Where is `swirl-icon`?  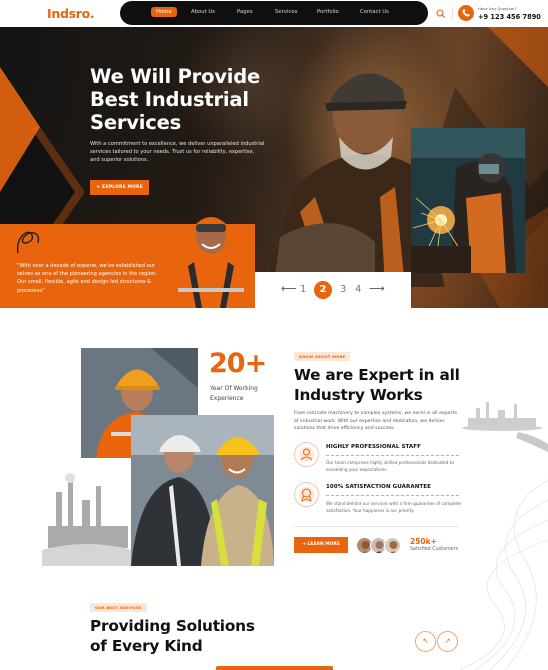 swirl-icon is located at coordinates (28, 242).